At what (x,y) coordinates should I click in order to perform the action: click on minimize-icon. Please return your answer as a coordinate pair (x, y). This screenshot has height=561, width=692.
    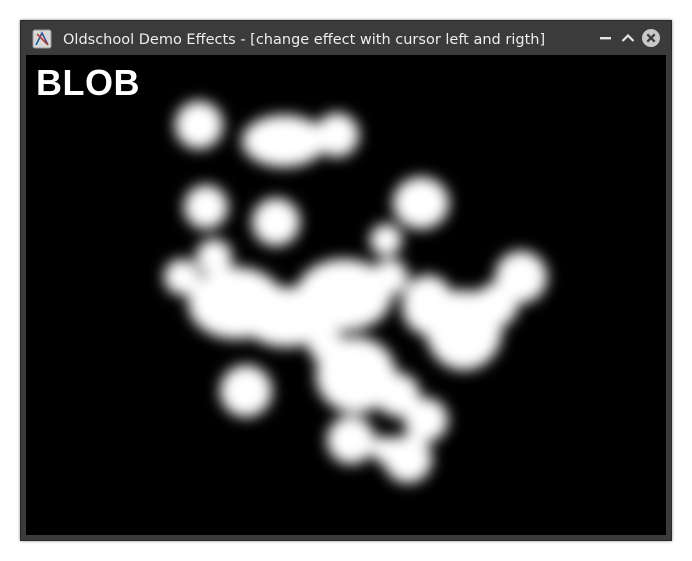
    Looking at the image, I should click on (606, 38).